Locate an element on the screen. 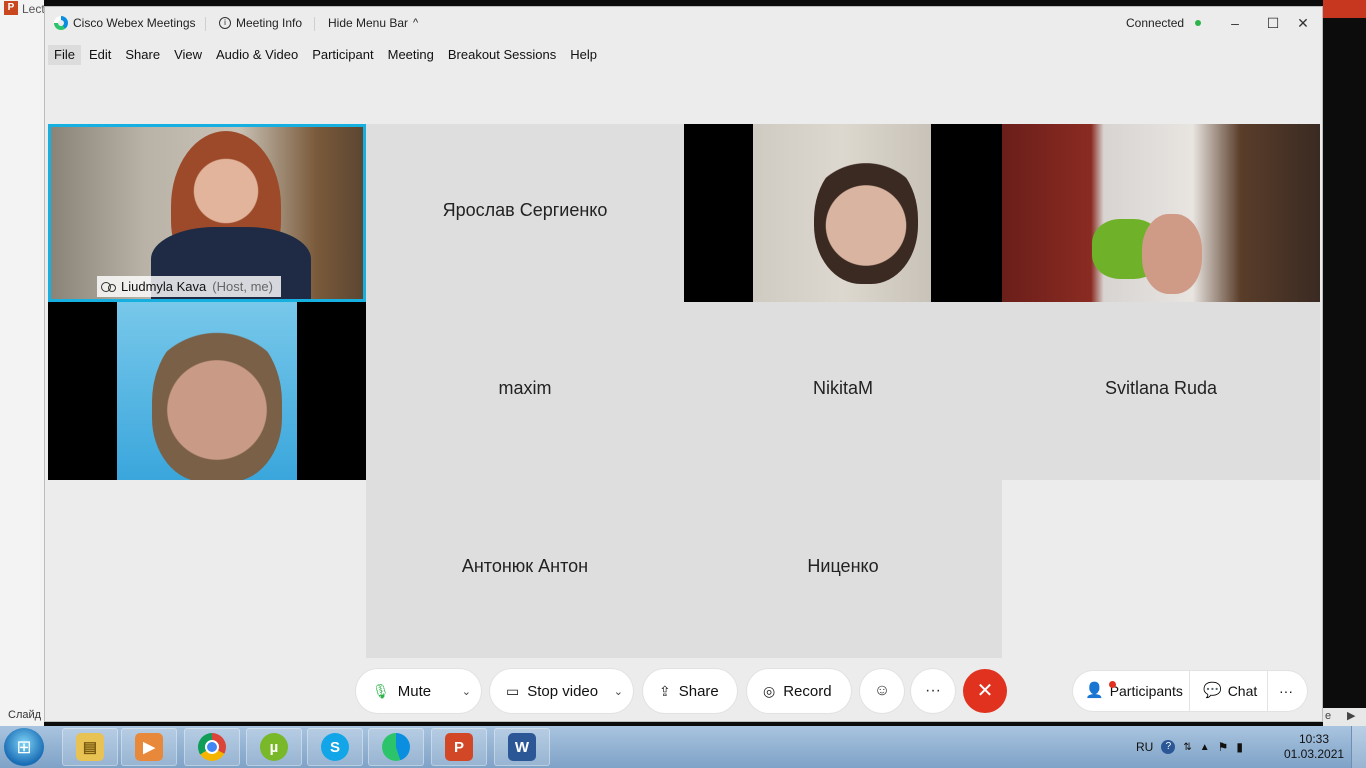 The image size is (1366, 768). video-camera-icon: ▭ is located at coordinates (513, 690).